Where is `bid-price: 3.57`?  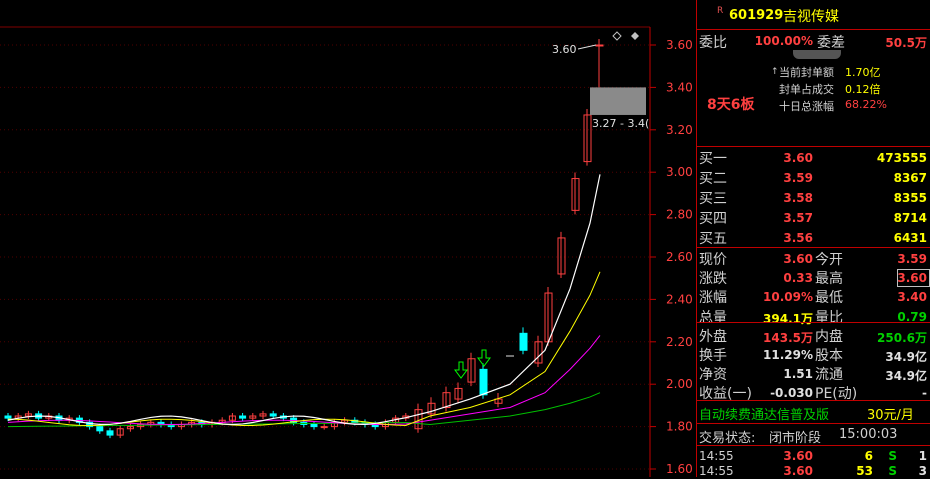 bid-price: 3.57 is located at coordinates (798, 218).